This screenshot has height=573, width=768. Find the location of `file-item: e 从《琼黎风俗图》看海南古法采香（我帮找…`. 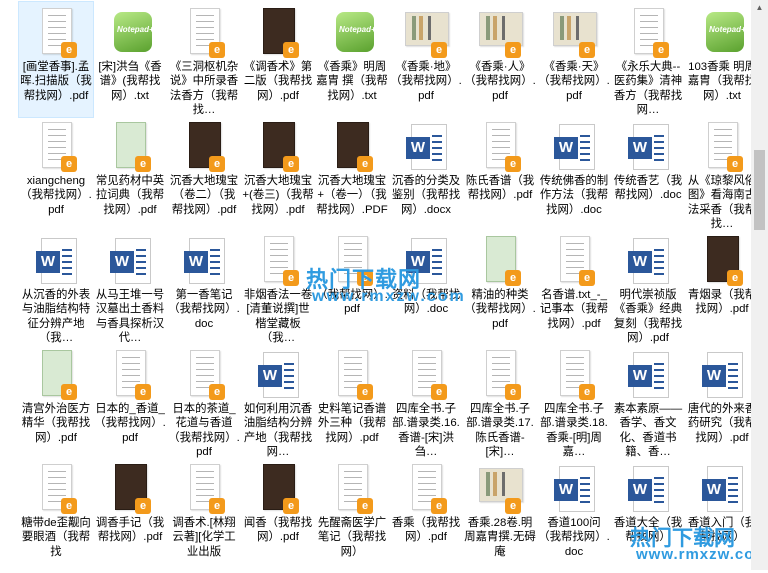

file-item: e 从《琼黎风俗图》看海南古法采香（我帮找… is located at coordinates (722, 173).